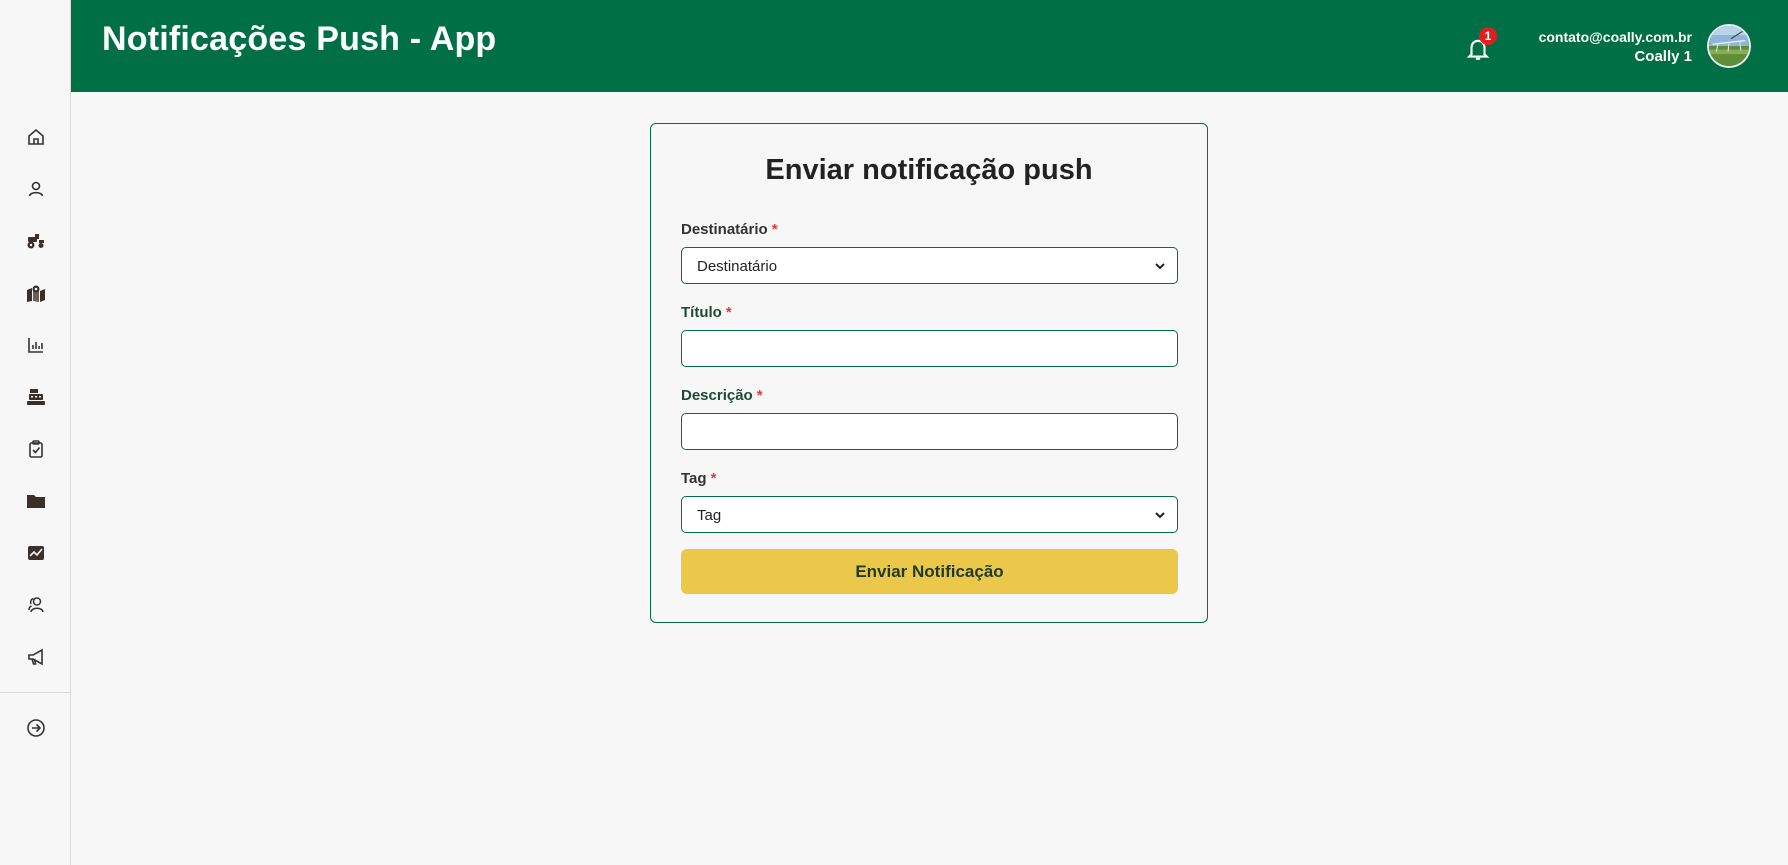 The width and height of the screenshot is (1788, 865). I want to click on recipient-label: Destinatário *, so click(729, 229).